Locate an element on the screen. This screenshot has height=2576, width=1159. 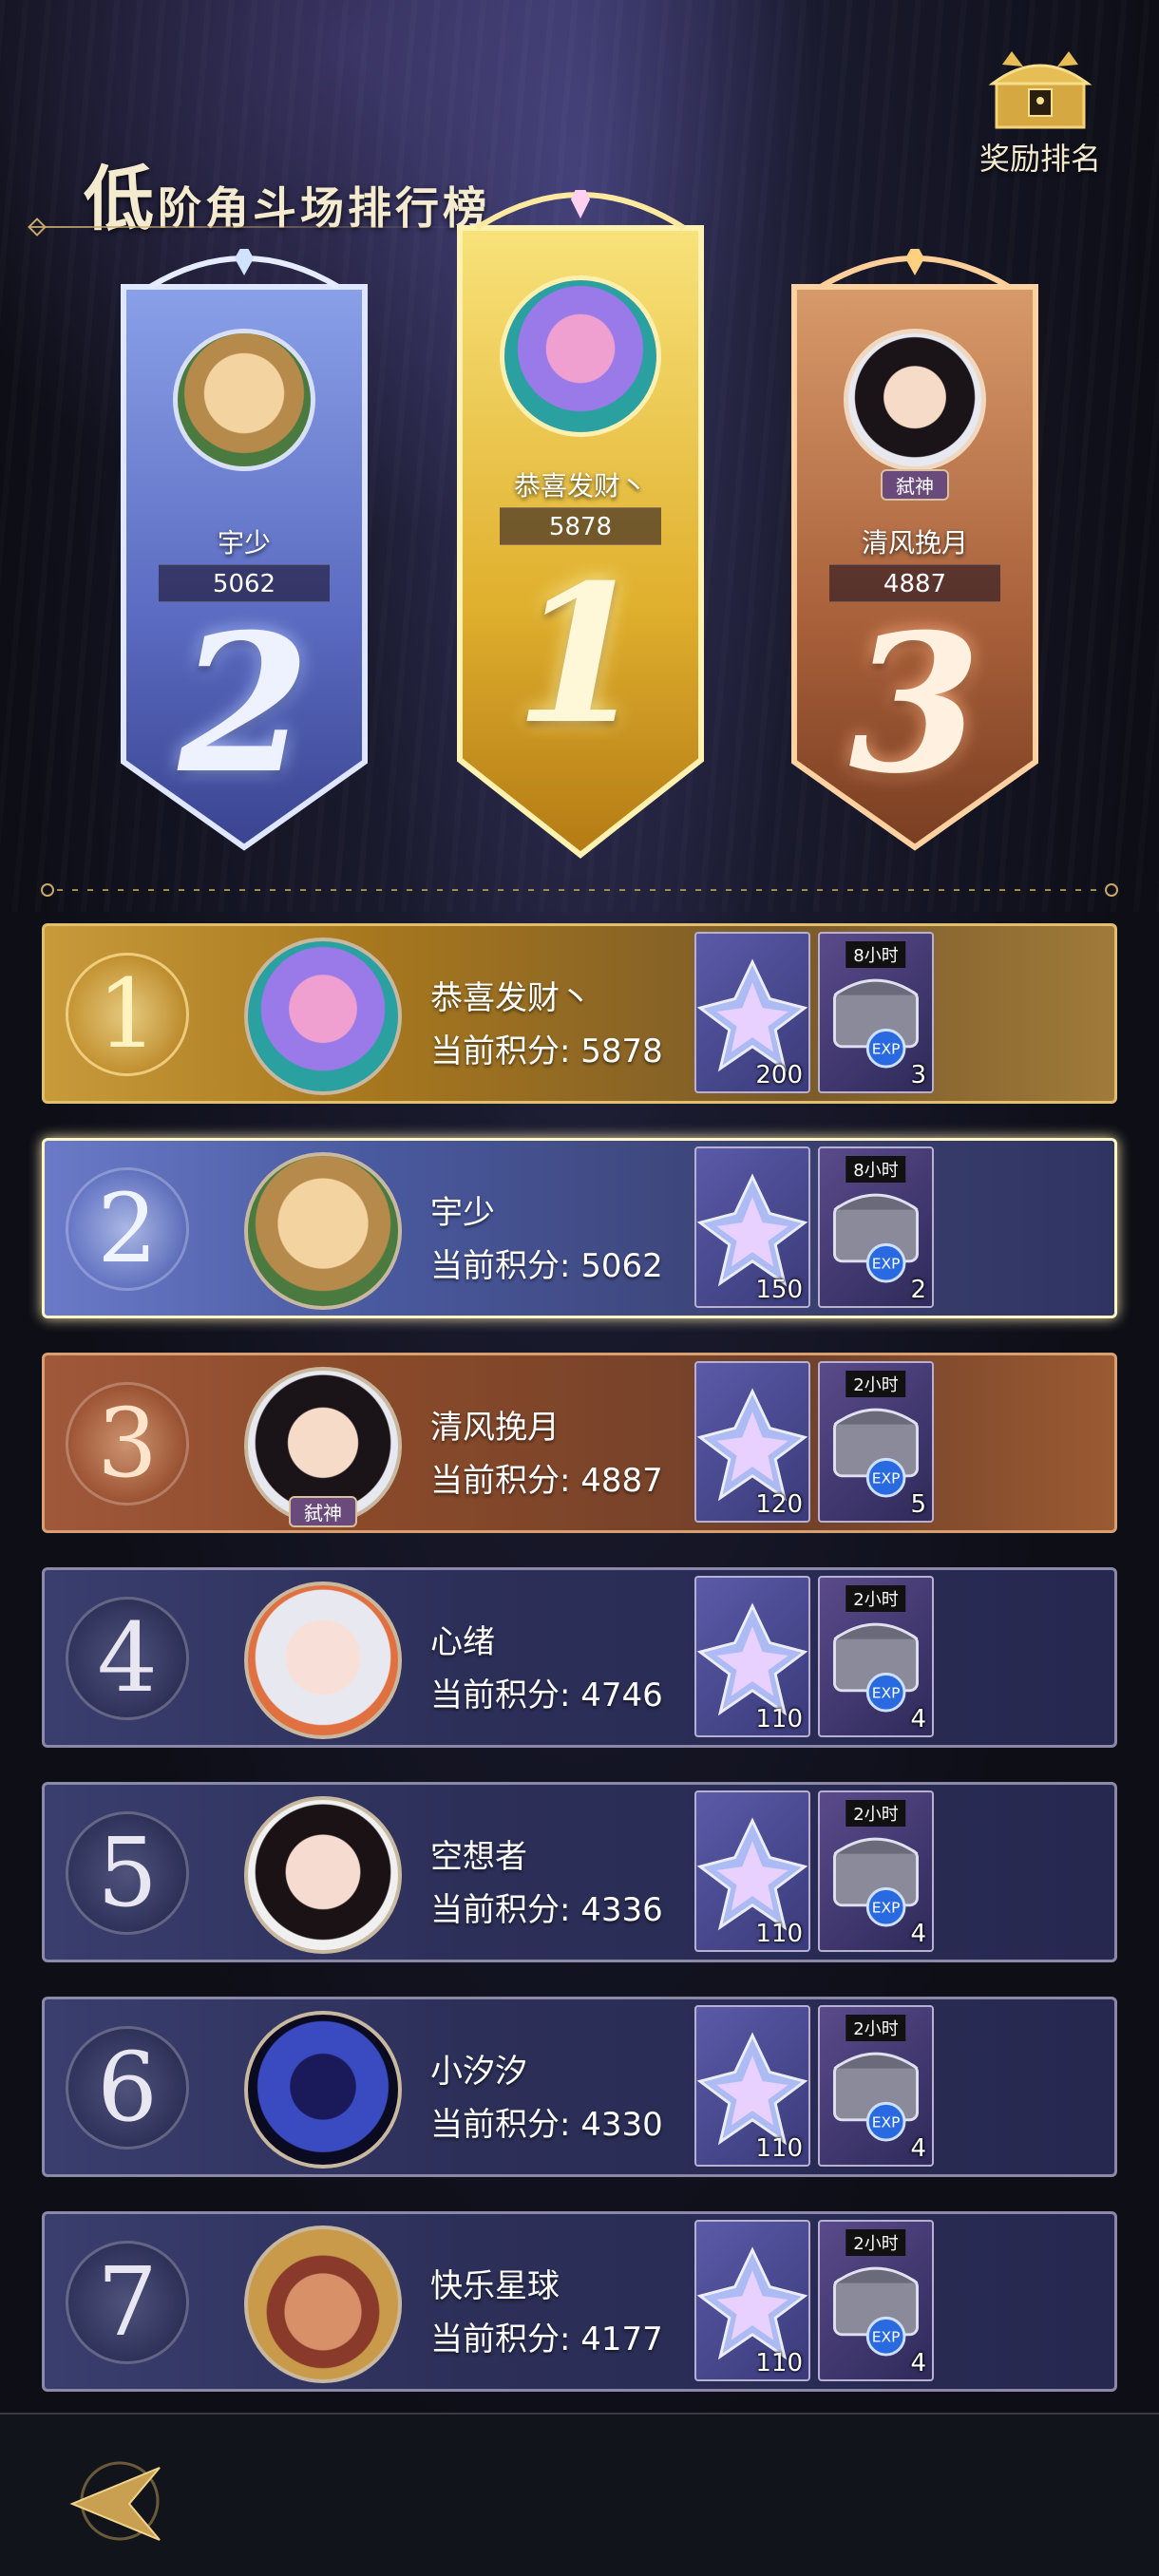
player-score: 当前积分: 4177 is located at coordinates (546, 2336).